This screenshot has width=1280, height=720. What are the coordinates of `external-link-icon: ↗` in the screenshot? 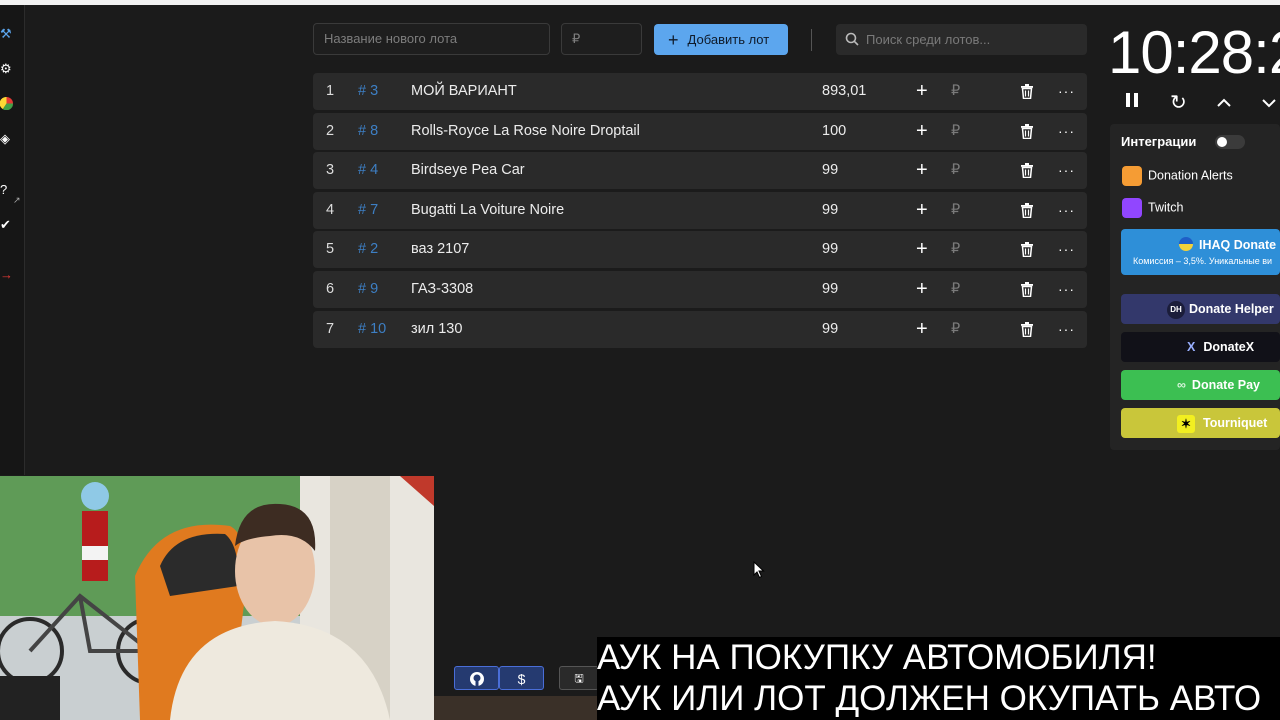 It's located at (17, 200).